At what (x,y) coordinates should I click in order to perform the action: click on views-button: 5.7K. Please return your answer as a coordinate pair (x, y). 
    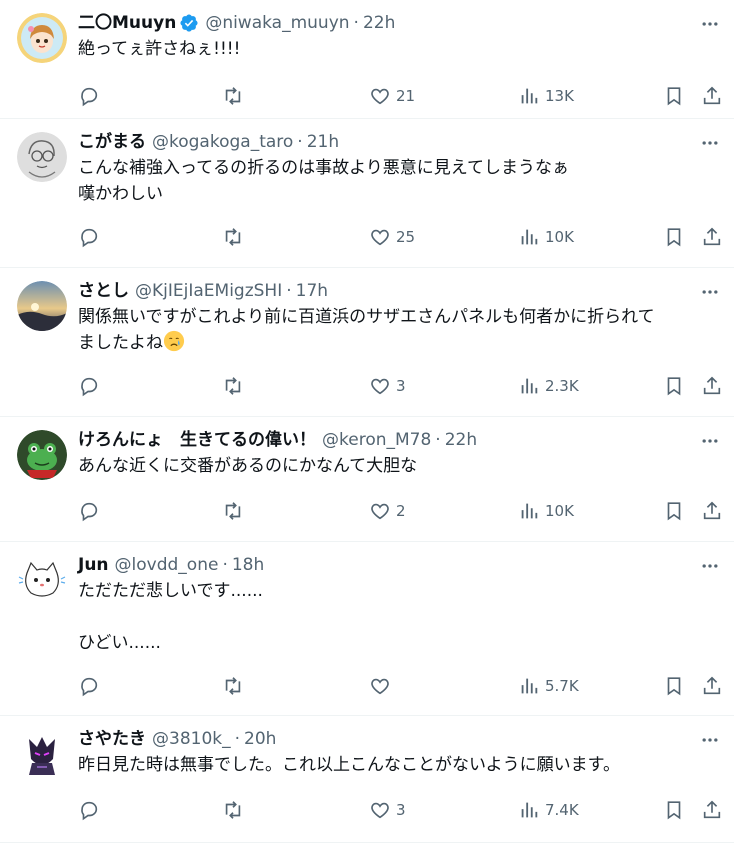
    Looking at the image, I should click on (548, 686).